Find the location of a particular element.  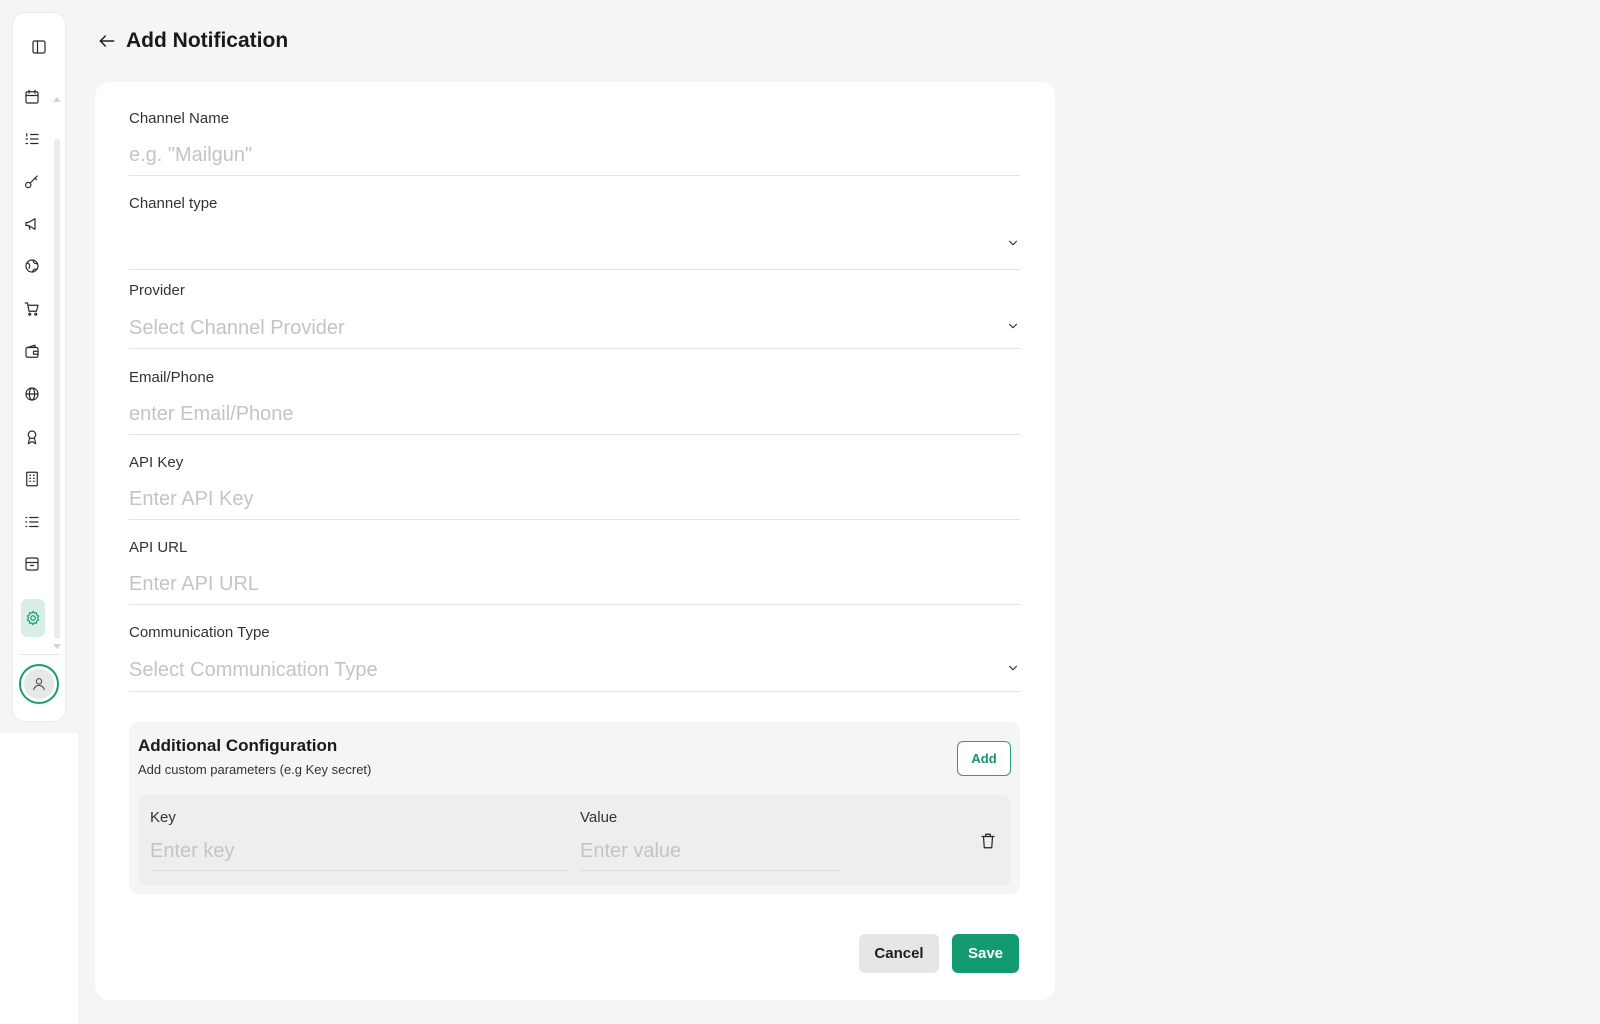

trash-icon is located at coordinates (988, 841).